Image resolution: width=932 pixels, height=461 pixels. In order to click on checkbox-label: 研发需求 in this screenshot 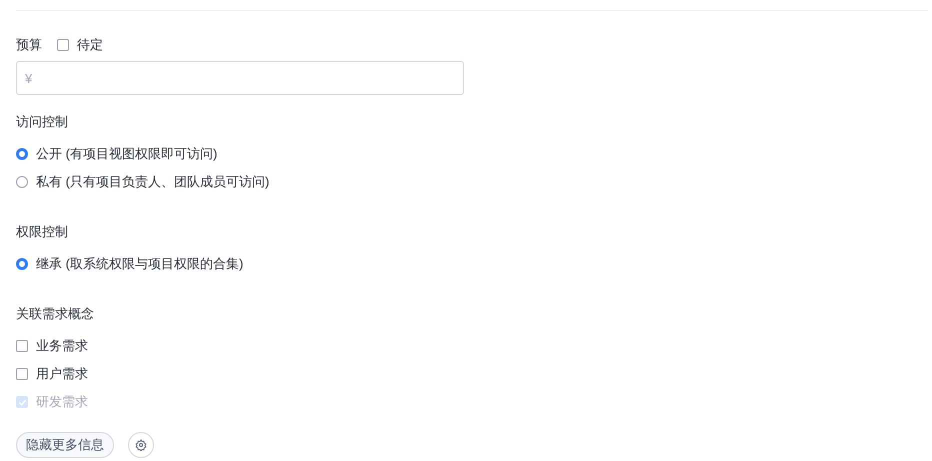, I will do `click(62, 402)`.